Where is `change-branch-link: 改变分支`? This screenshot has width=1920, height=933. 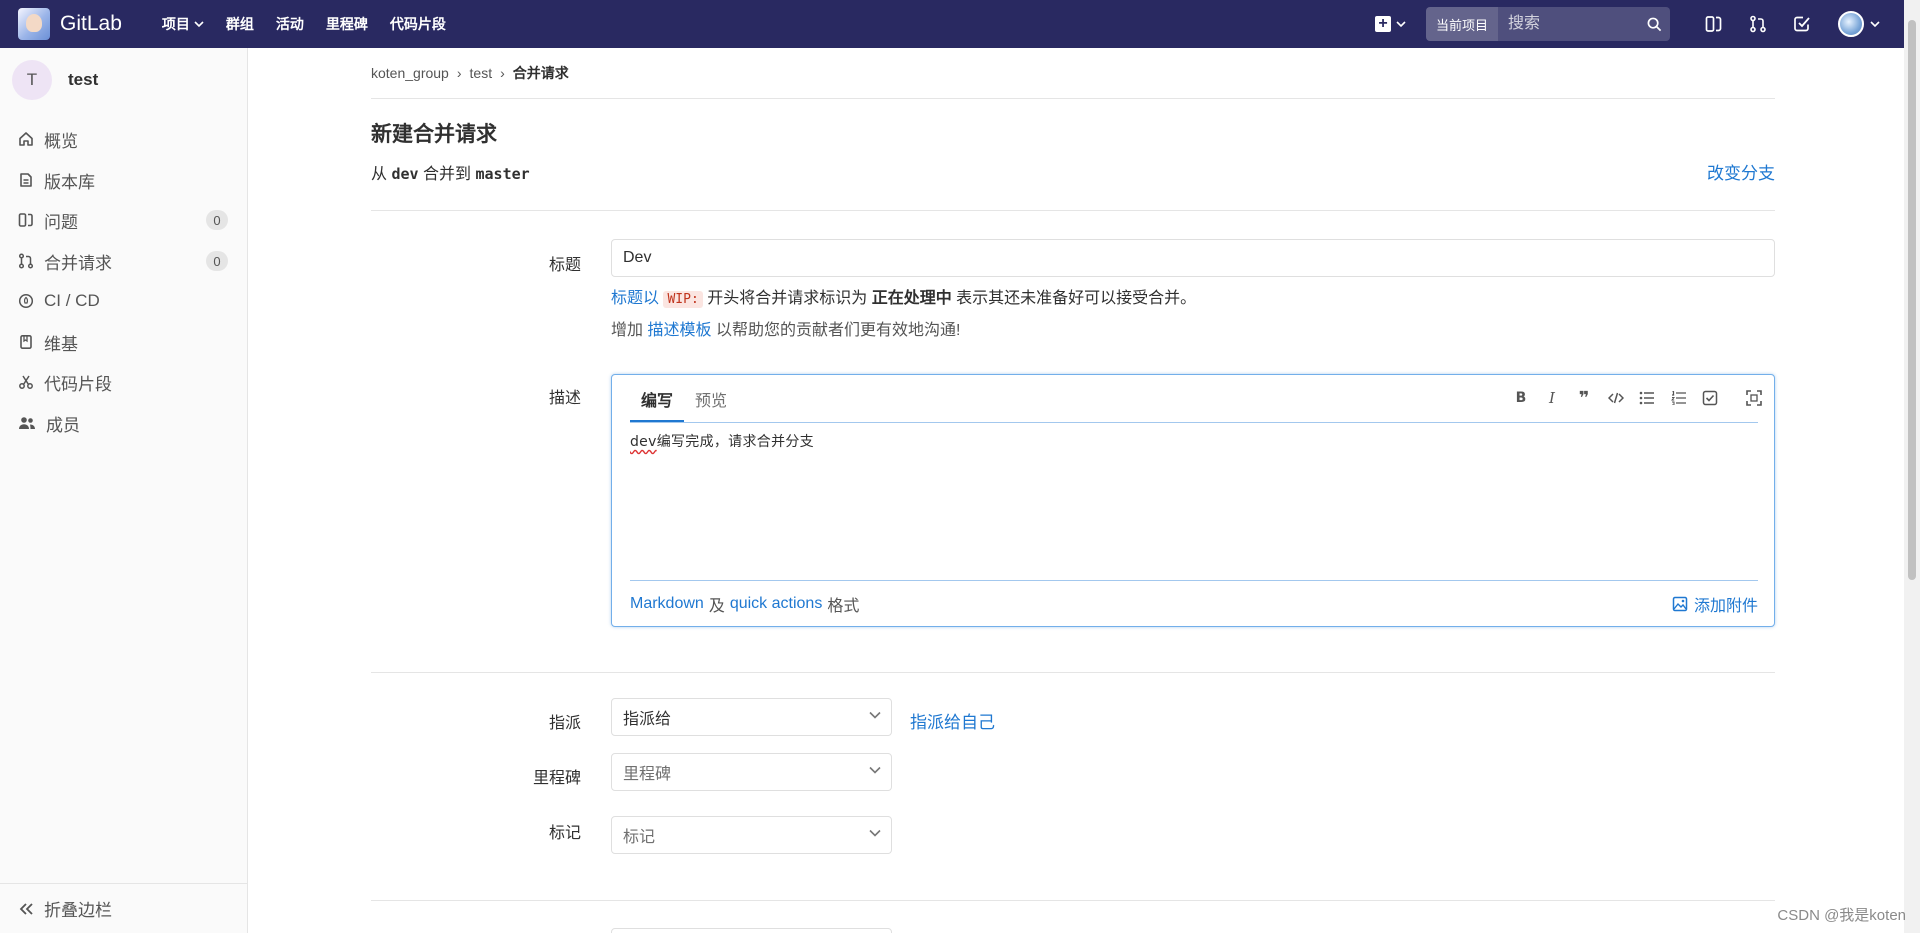 change-branch-link: 改变分支 is located at coordinates (1741, 171).